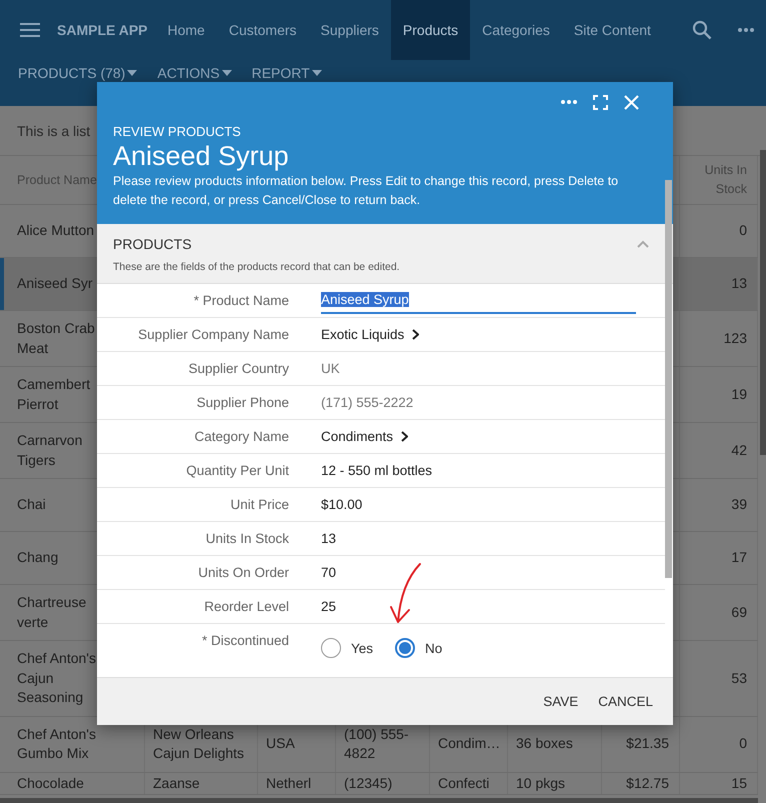  I want to click on dialog-subtitle: REVIEW PRODUCTS, so click(177, 132).